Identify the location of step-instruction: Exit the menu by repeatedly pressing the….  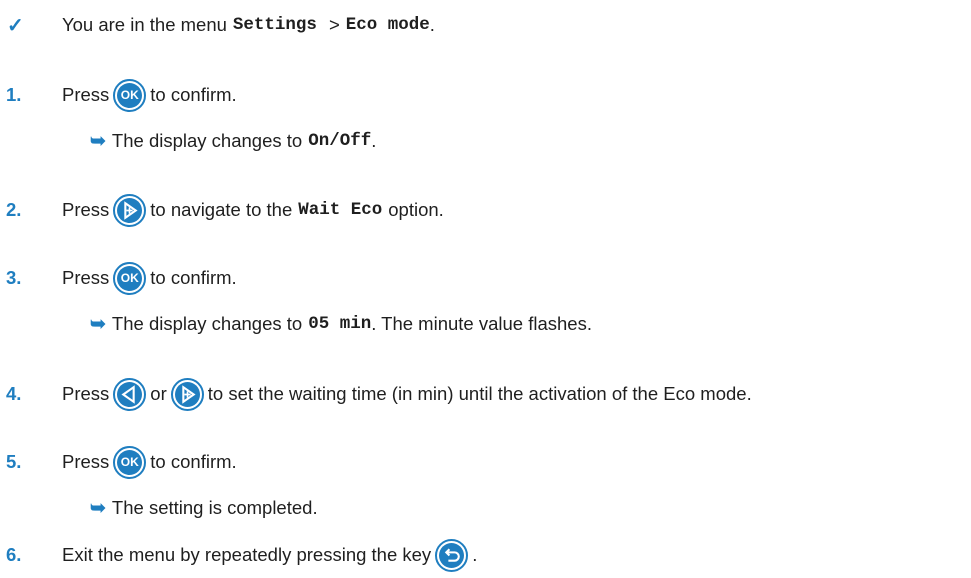
(247, 554).